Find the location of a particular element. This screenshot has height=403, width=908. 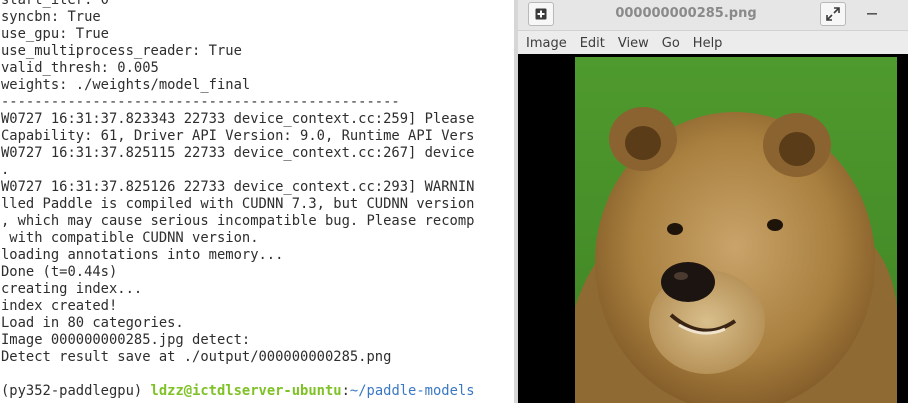

expand-arrows-icon is located at coordinates (833, 14).